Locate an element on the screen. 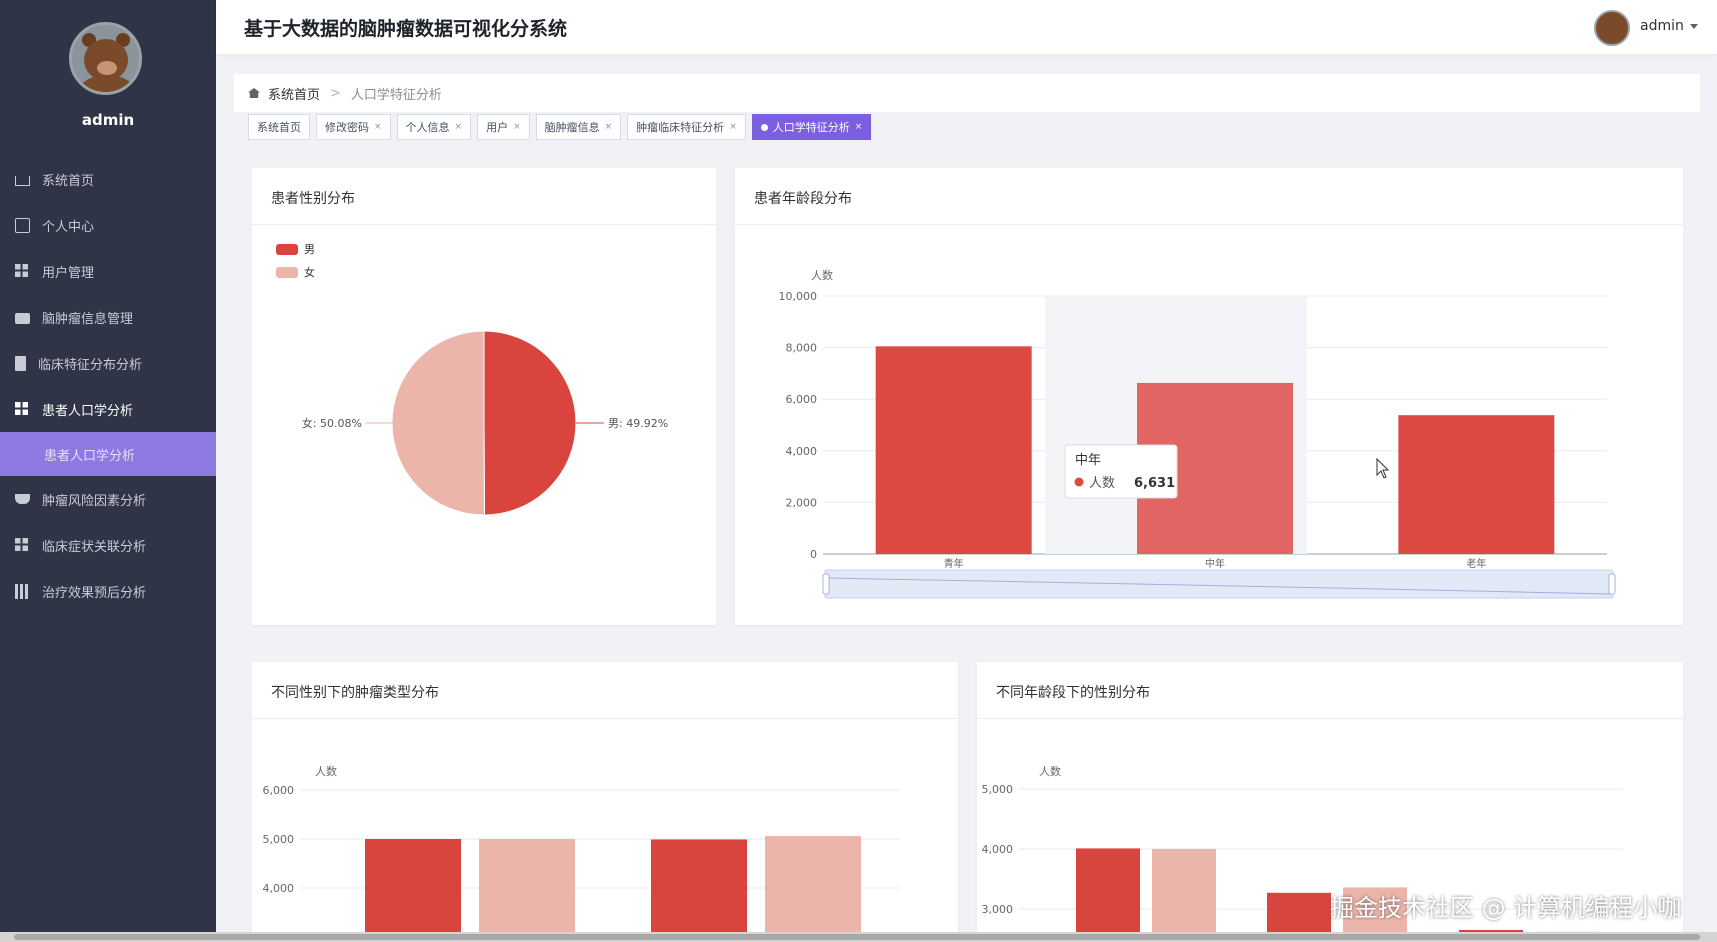  tooltip-value: 6,631 is located at coordinates (1154, 483).